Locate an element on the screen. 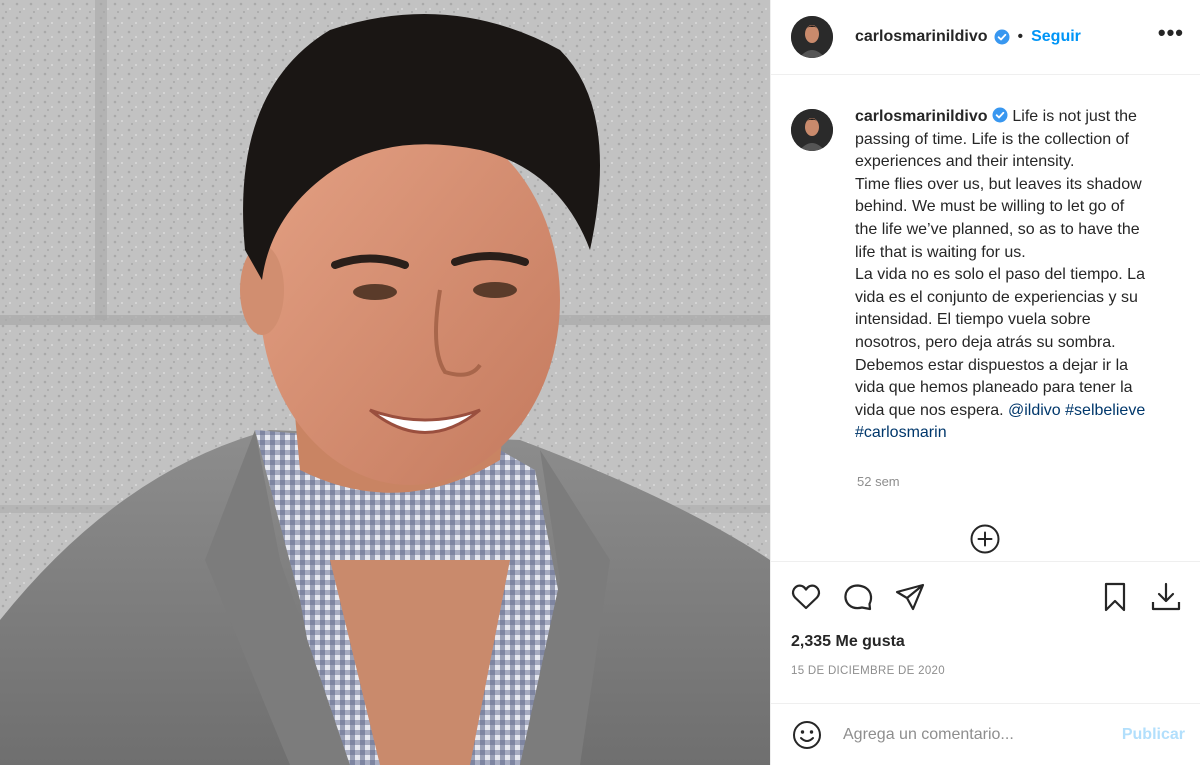  caption-line: intensidad. El tiempo vuela sobre is located at coordinates (973, 320).